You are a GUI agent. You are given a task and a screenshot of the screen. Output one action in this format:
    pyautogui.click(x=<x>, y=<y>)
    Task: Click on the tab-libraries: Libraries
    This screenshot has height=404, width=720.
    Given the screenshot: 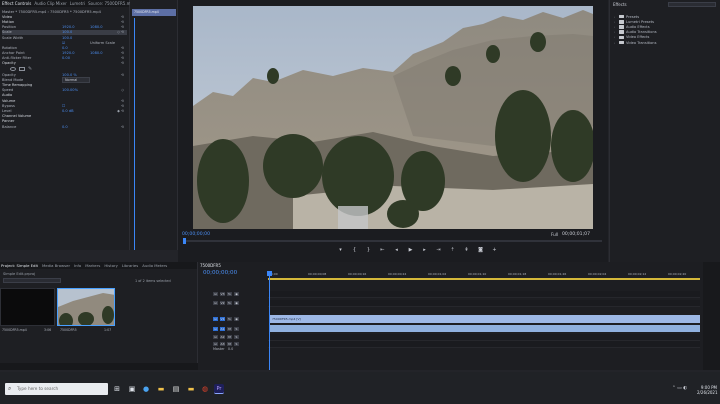 What is the action you would take?
    pyautogui.click(x=130, y=265)
    